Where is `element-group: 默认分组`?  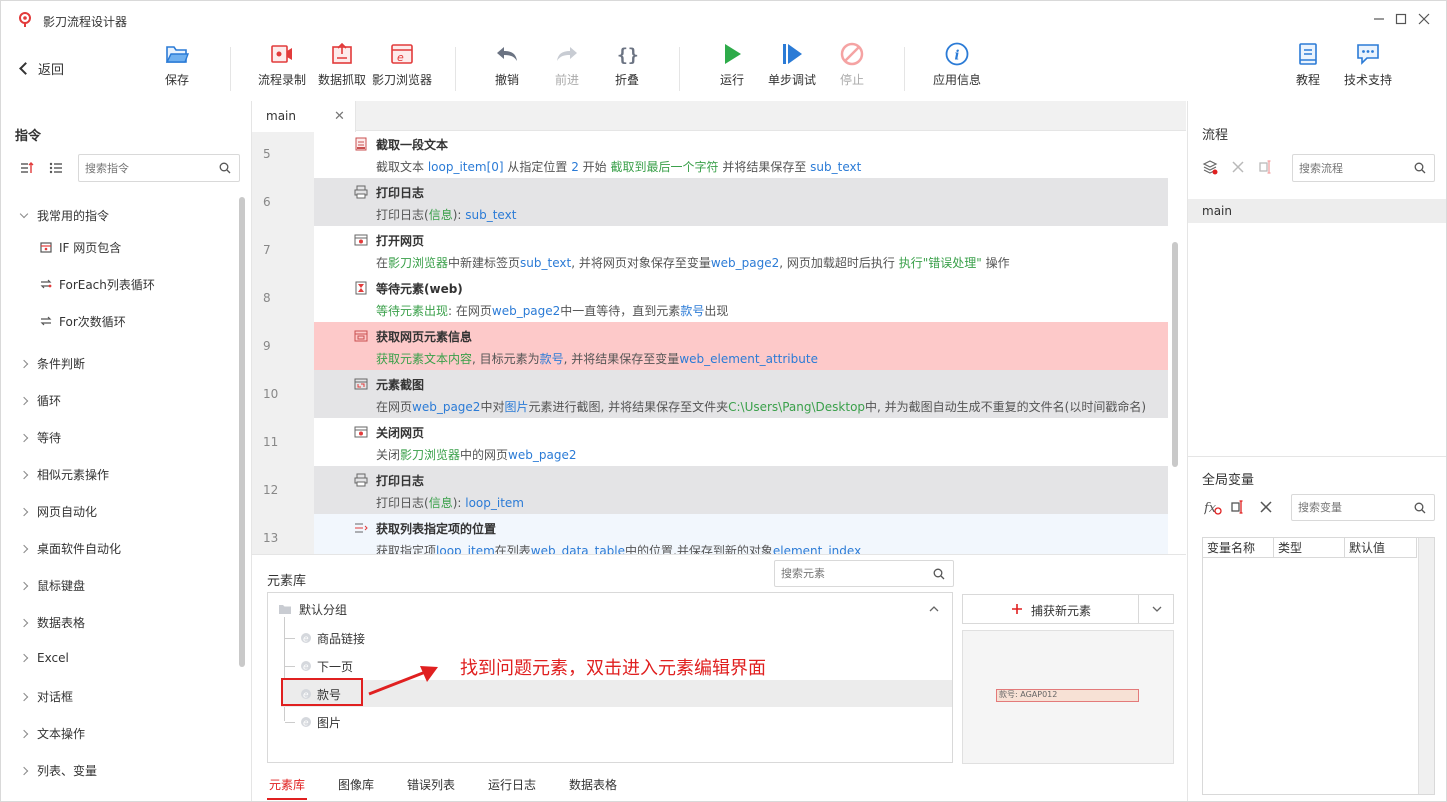 element-group: 默认分组 is located at coordinates (323, 609).